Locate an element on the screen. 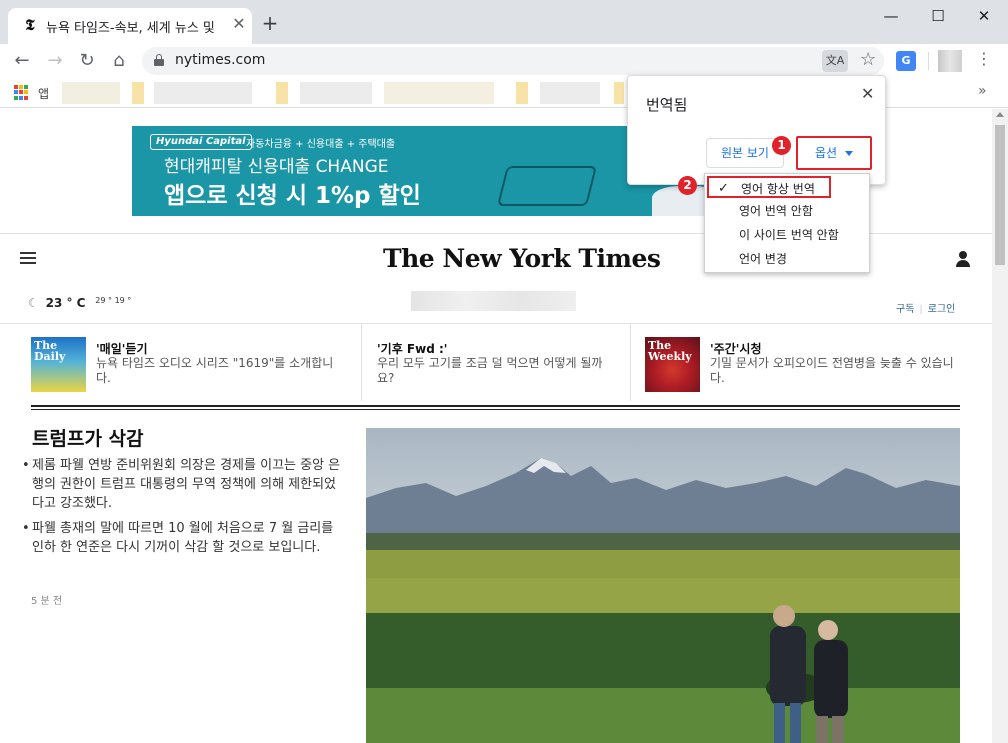 This screenshot has height=743, width=1008. menu-item-never-translate-site: 이 사이트 번역 안함 is located at coordinates (788, 235).